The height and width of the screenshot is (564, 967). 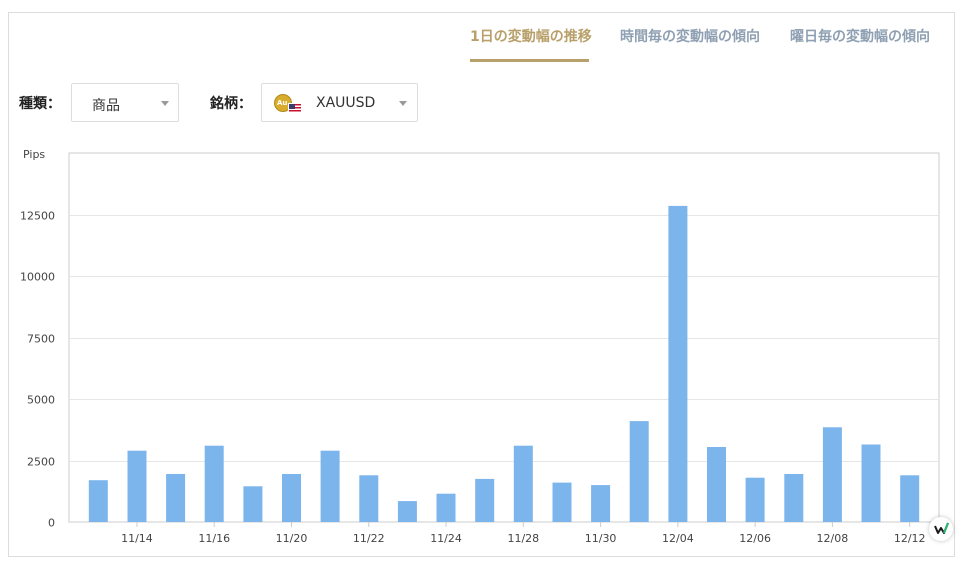 What do you see at coordinates (137, 538) in the screenshot?
I see `x-tick-label: 11/14` at bounding box center [137, 538].